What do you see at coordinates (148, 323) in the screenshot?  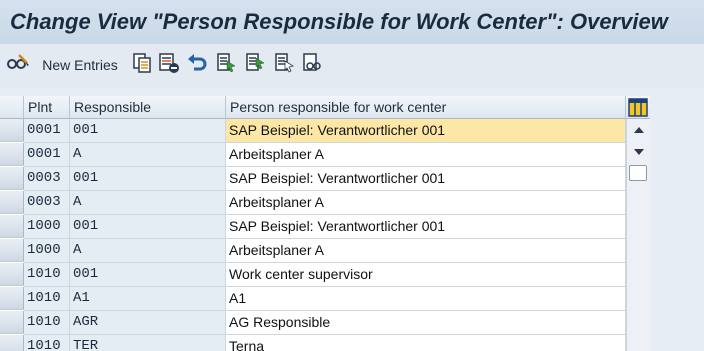 I see `cell-responsible: AGR` at bounding box center [148, 323].